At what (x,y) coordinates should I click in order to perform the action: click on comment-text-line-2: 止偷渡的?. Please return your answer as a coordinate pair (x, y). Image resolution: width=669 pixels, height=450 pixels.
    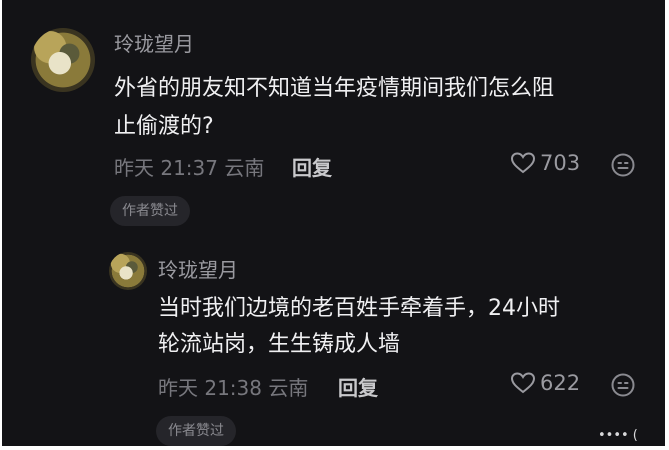
    Looking at the image, I should click on (164, 126).